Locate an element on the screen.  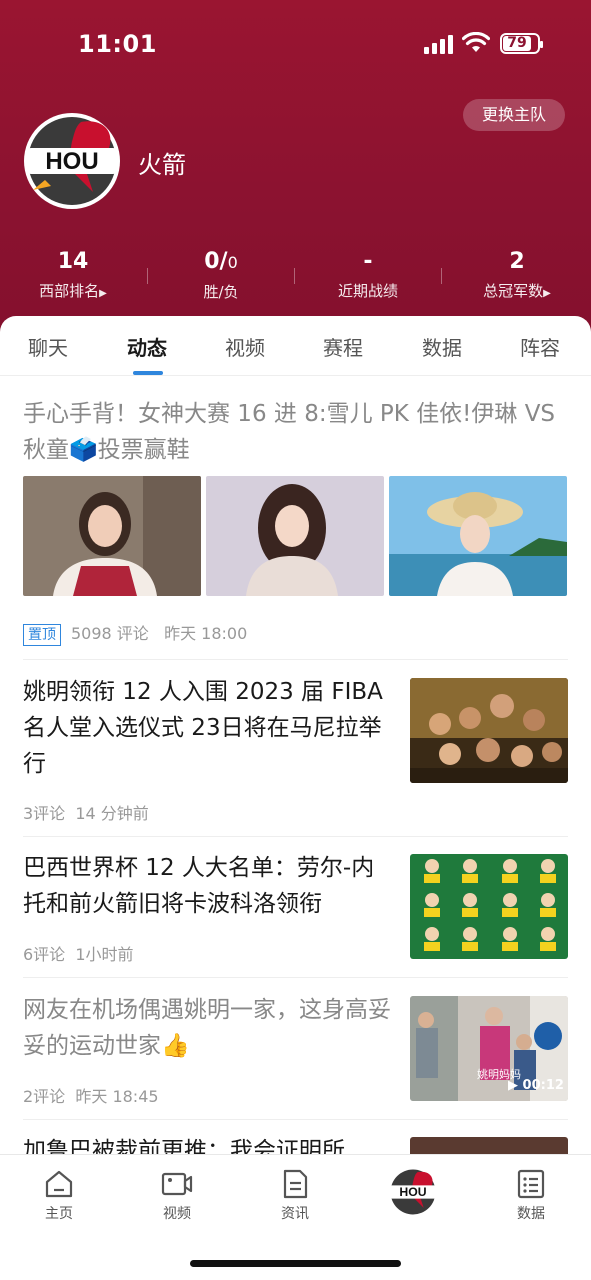
battery-icon: 79 is located at coordinates (521, 43).